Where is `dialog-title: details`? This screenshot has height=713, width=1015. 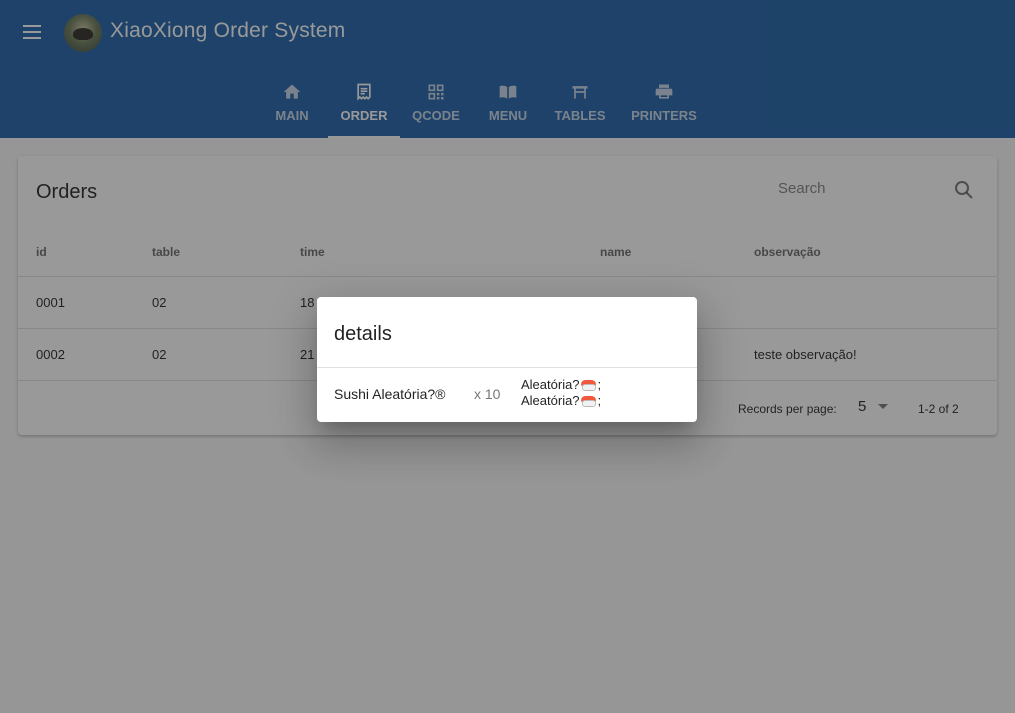 dialog-title: details is located at coordinates (363, 334).